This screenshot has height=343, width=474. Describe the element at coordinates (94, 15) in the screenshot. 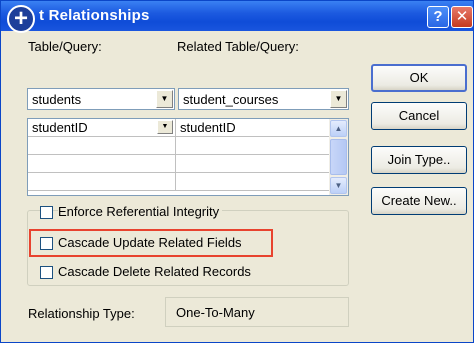

I see `window-title: t Relationships` at that location.